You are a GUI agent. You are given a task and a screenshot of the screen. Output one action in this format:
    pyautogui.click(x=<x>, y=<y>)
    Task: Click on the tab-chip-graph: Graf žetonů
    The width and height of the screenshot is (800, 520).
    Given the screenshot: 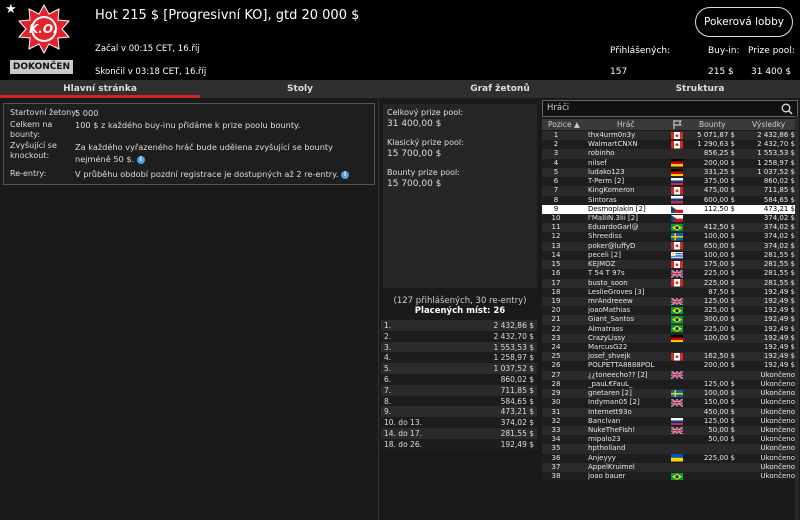 What is the action you would take?
    pyautogui.click(x=500, y=89)
    